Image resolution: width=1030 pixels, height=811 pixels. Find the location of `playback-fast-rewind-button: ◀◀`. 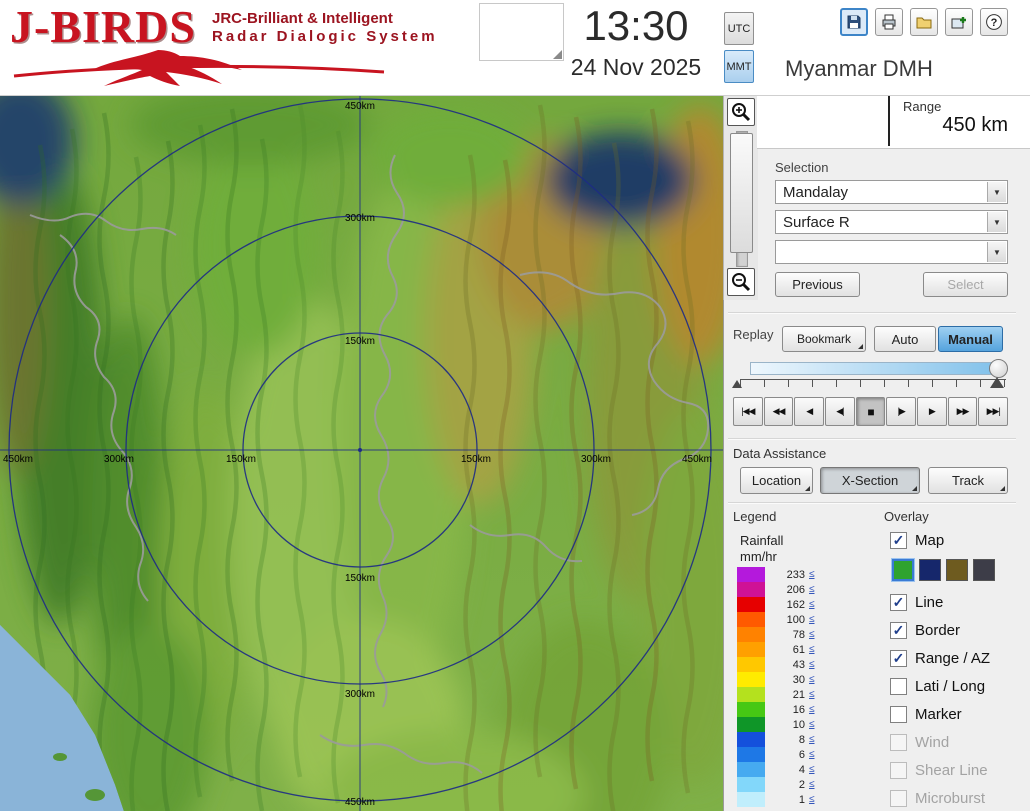

playback-fast-rewind-button: ◀◀ is located at coordinates (778, 411).